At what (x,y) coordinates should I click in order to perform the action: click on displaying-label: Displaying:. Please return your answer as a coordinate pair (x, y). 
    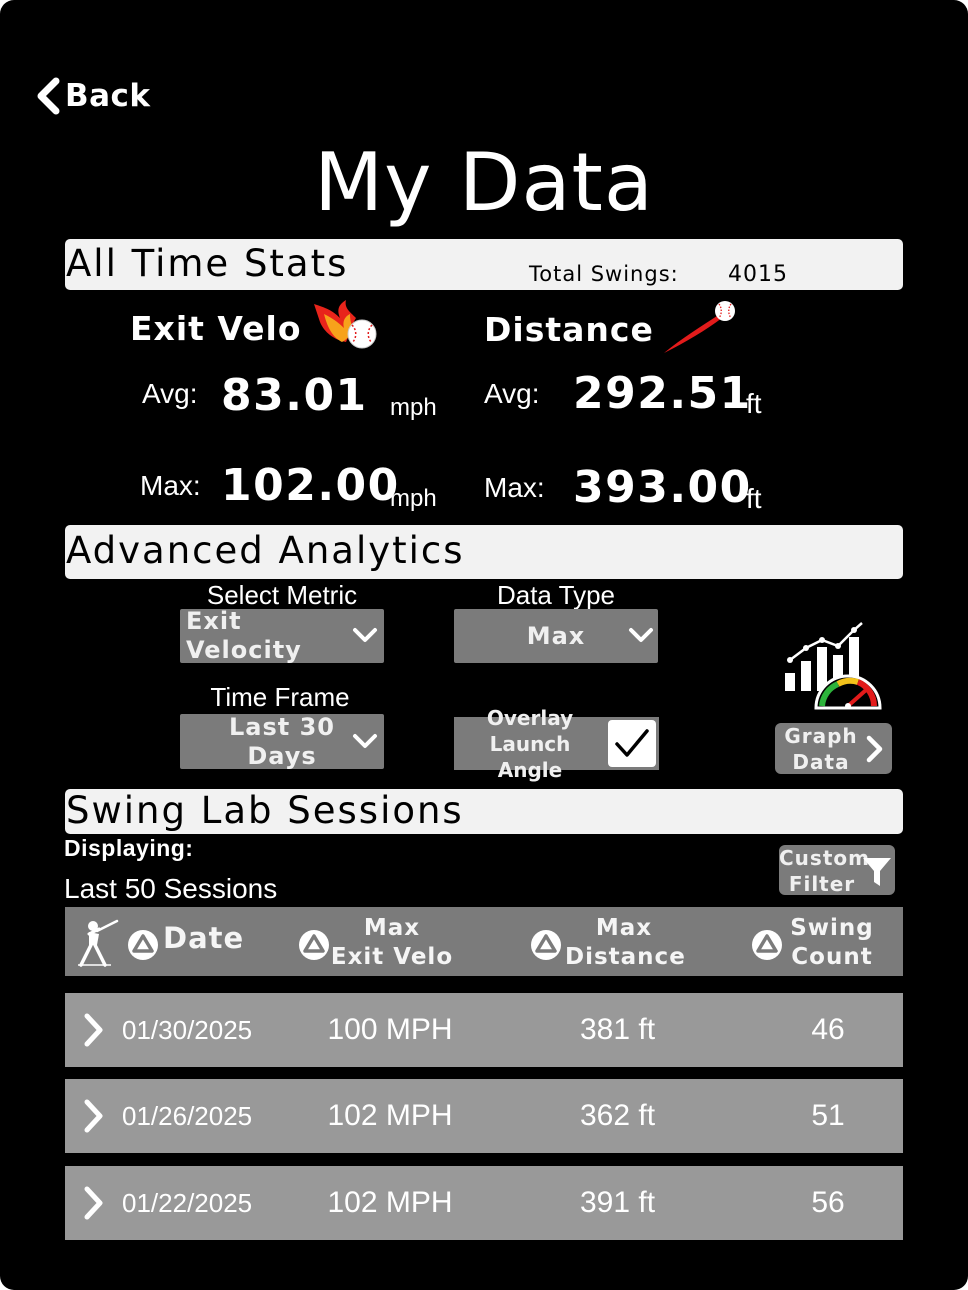
    Looking at the image, I should click on (129, 848).